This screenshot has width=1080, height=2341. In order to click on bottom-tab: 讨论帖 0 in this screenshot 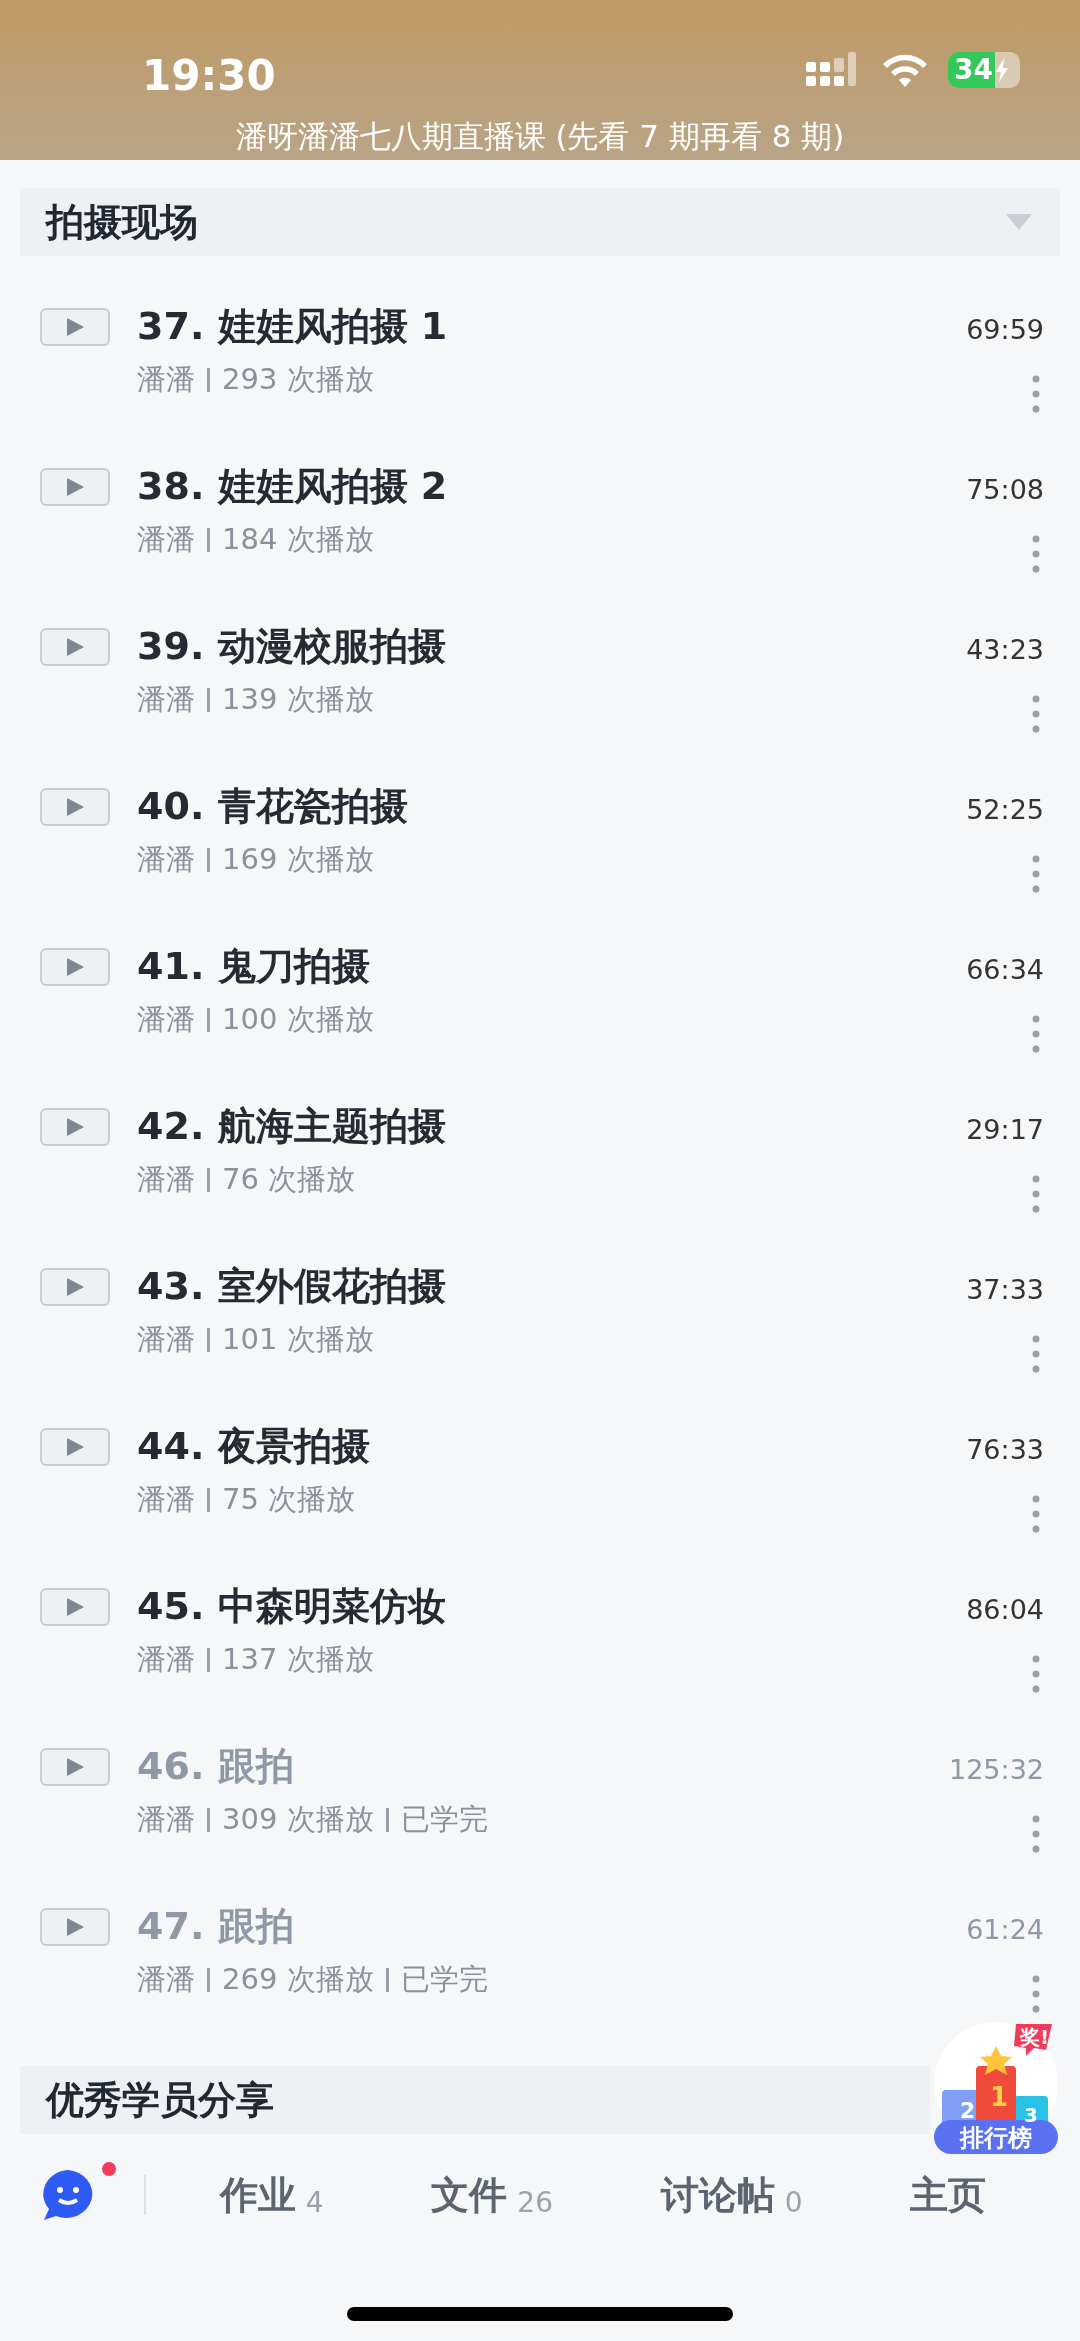, I will do `click(731, 2195)`.